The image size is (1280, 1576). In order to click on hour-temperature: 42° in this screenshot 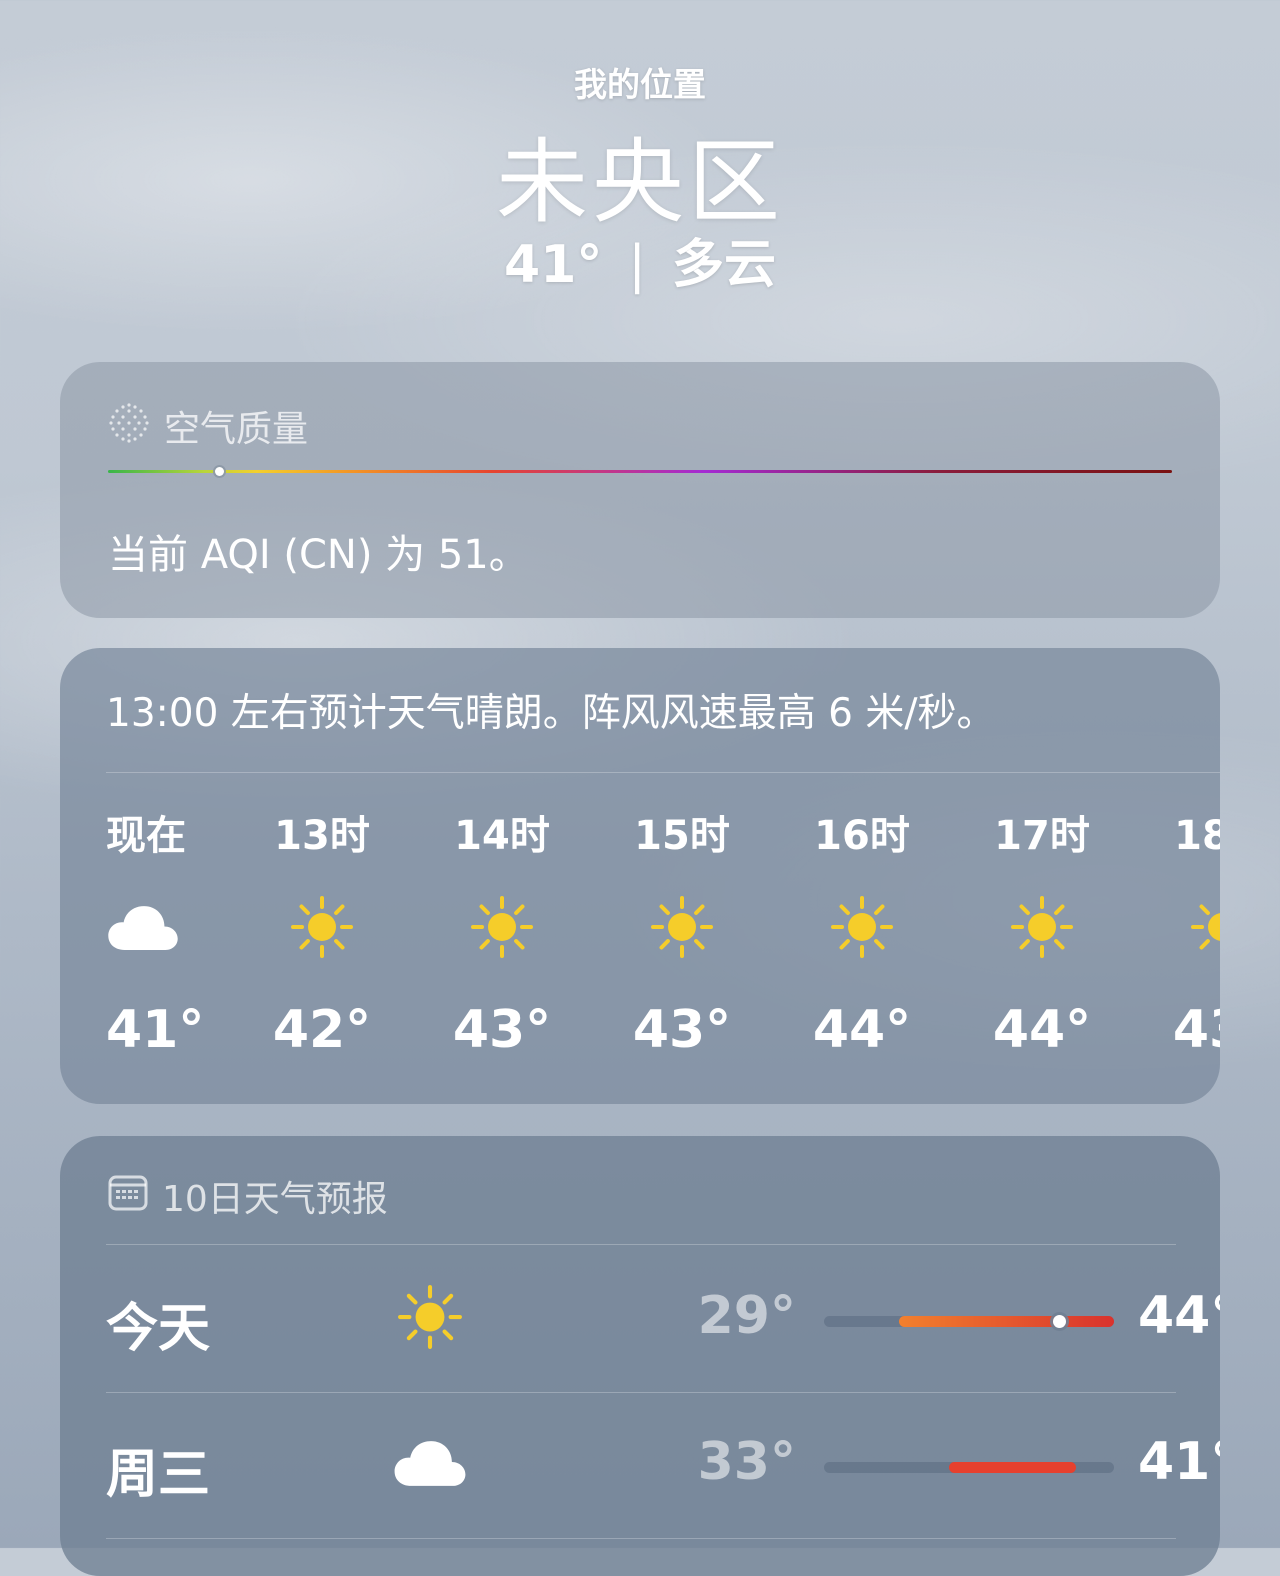, I will do `click(322, 1030)`.